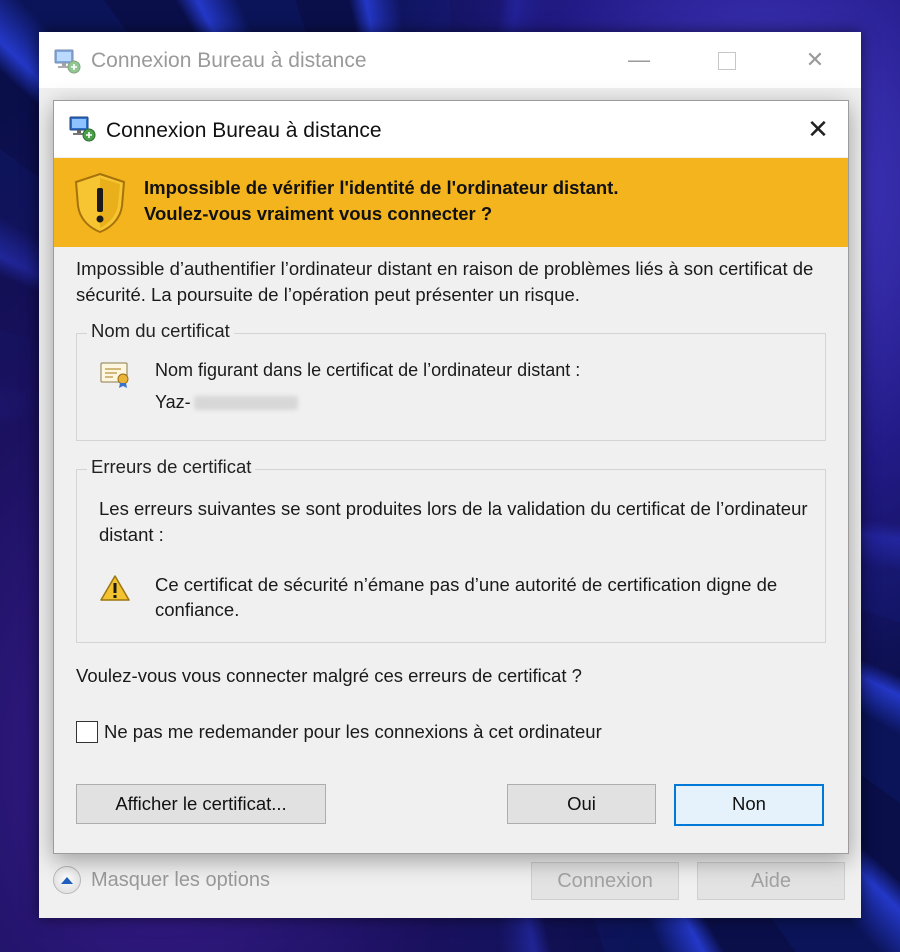 The height and width of the screenshot is (952, 900). What do you see at coordinates (749, 805) in the screenshot?
I see `no-button: Non` at bounding box center [749, 805].